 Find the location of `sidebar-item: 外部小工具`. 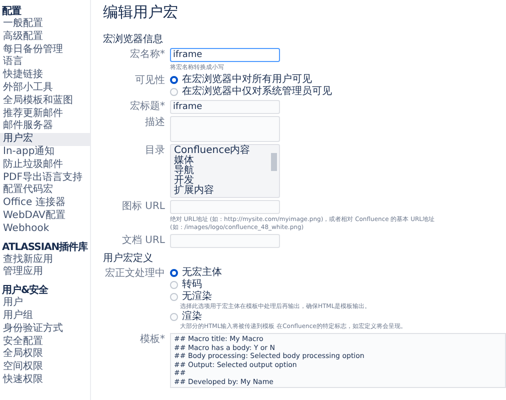

sidebar-item: 外部小工具 is located at coordinates (45, 88).